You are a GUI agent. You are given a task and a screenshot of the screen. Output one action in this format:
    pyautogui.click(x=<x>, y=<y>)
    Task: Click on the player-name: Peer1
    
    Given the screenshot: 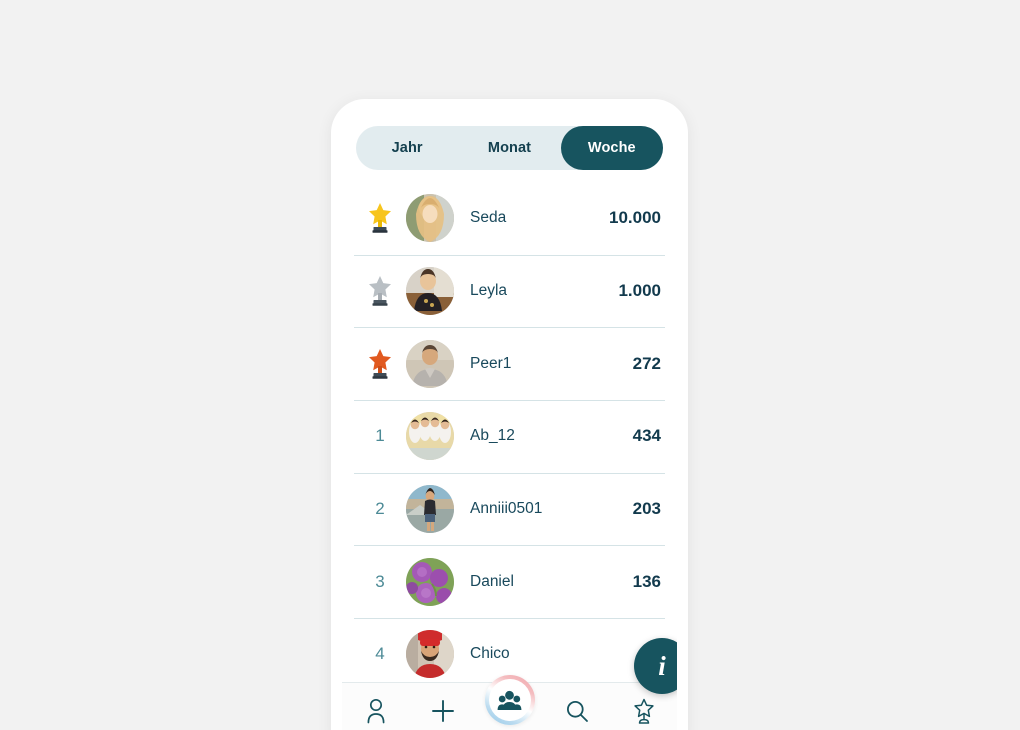 What is the action you would take?
    pyautogui.click(x=491, y=363)
    